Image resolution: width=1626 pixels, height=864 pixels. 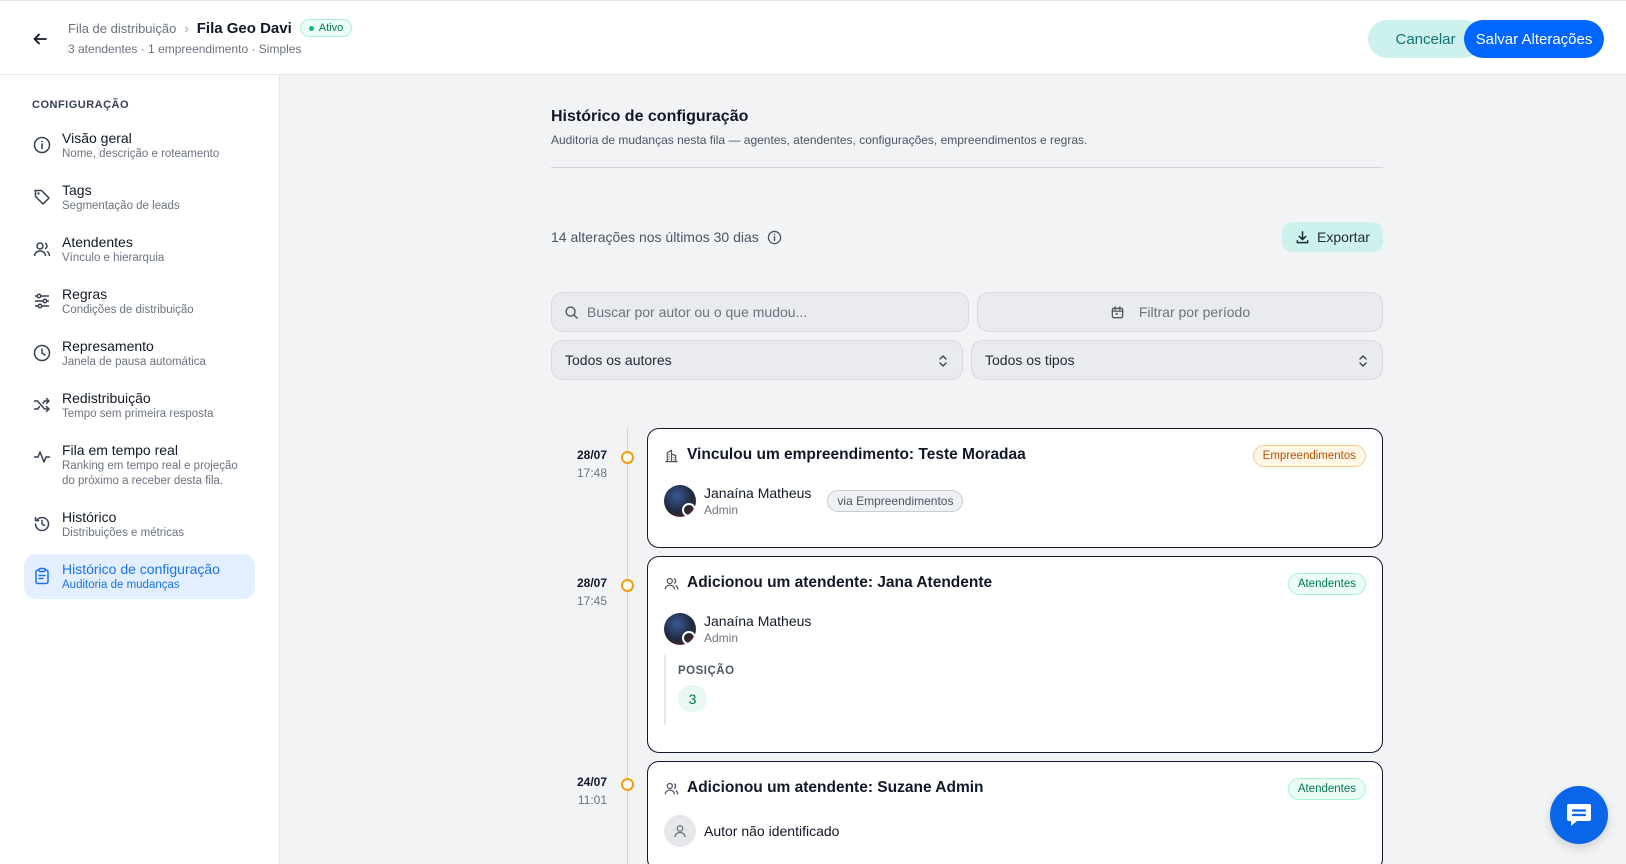 I want to click on entry-date: 28/07, so click(x=591, y=455).